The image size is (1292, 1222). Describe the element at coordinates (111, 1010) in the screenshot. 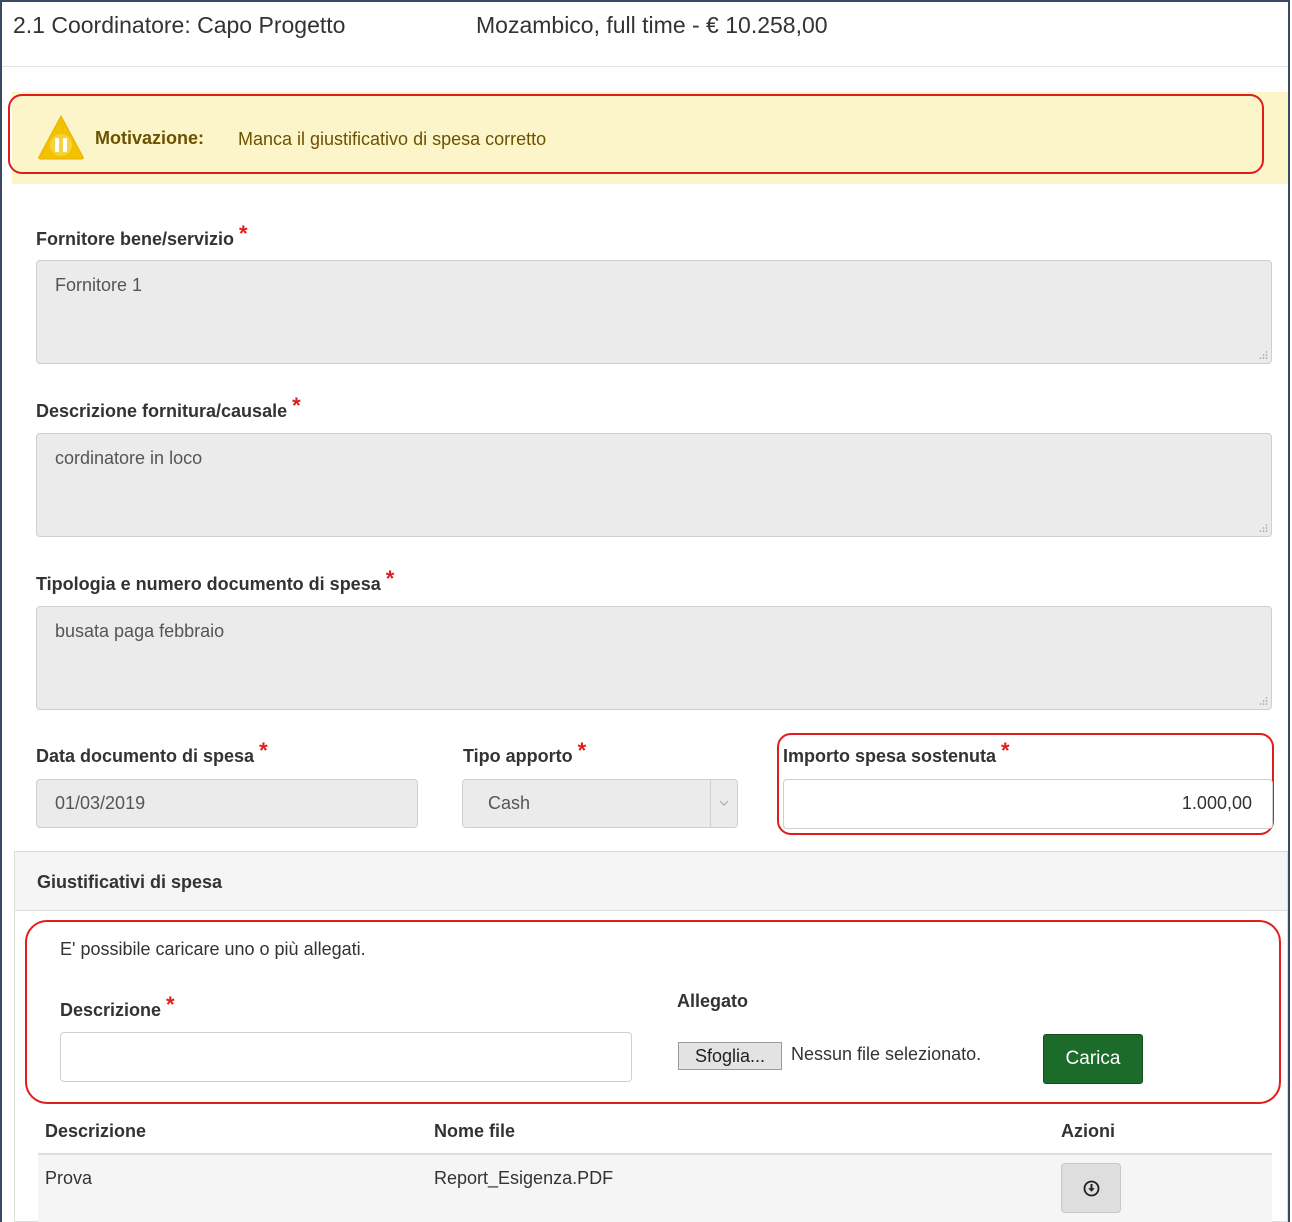

I see `attachment-description-label-text: Descrizione` at that location.